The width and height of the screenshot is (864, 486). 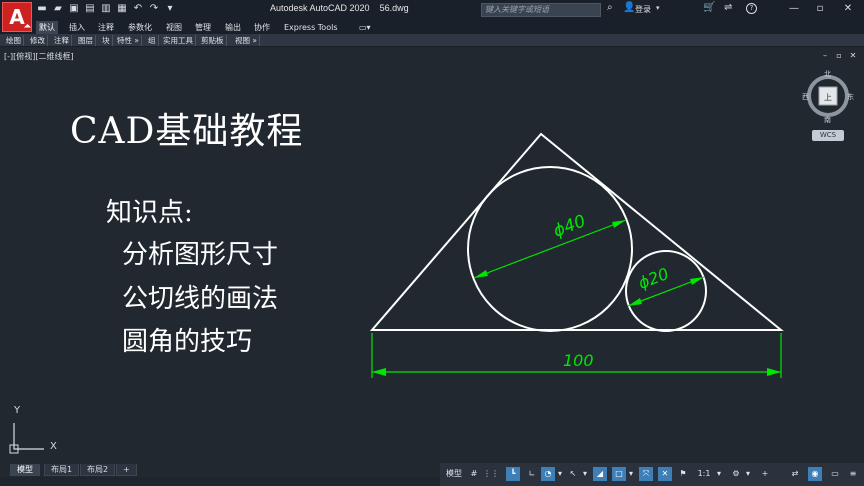 I want to click on annotation-visibility-icon: ⤧, so click(x=646, y=474).